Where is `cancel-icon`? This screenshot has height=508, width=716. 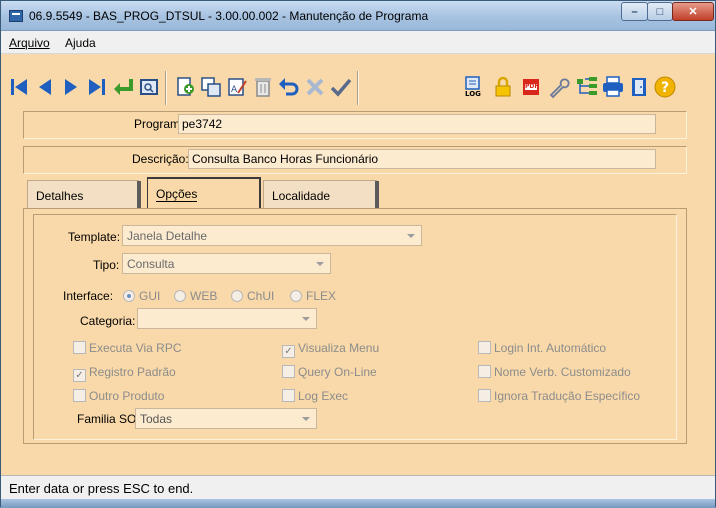 cancel-icon is located at coordinates (315, 87).